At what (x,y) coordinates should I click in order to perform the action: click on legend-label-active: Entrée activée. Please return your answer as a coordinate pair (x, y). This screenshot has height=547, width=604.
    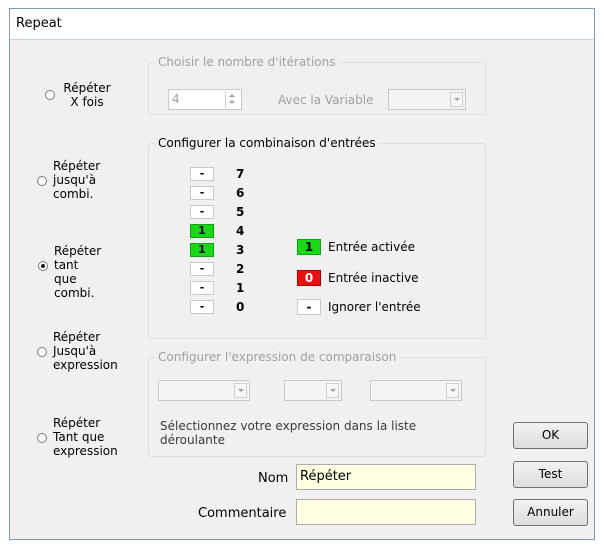
    Looking at the image, I should click on (371, 247).